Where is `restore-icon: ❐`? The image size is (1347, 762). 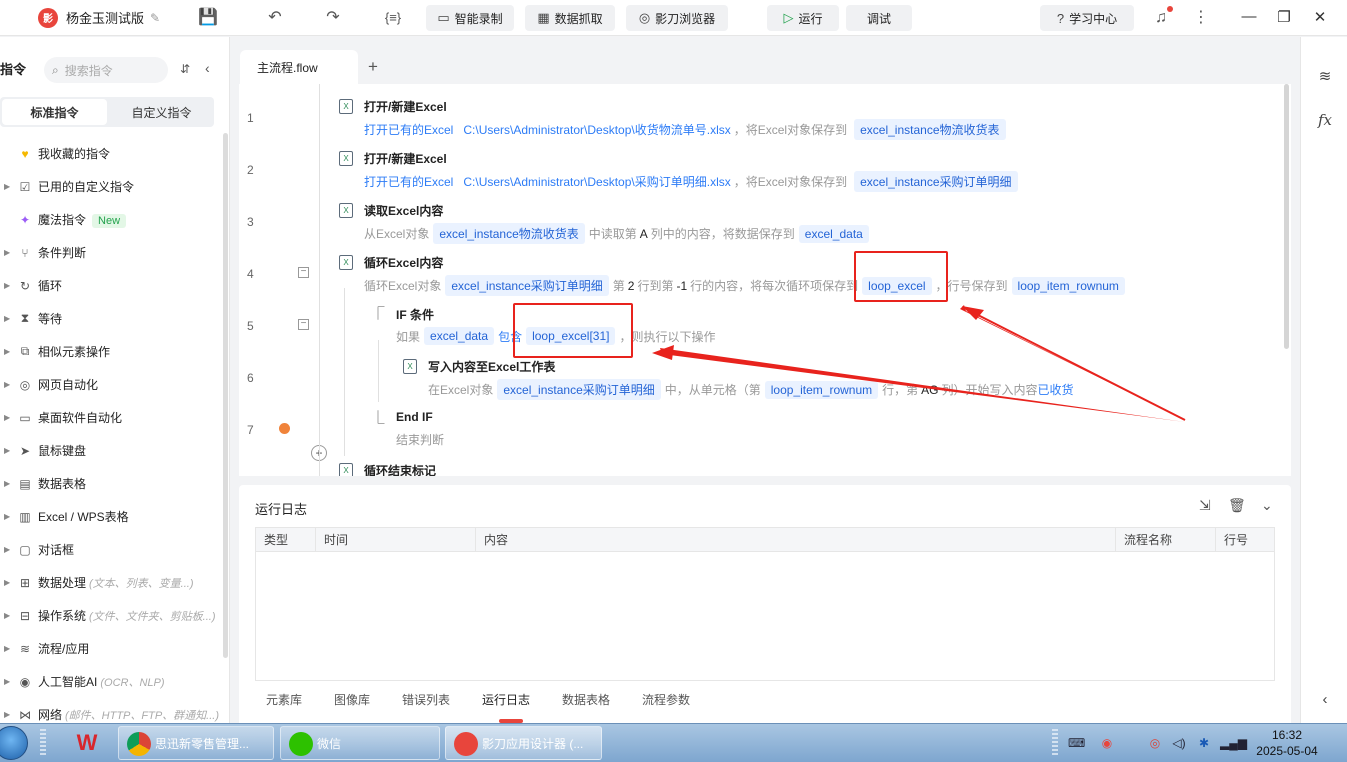 restore-icon: ❐ is located at coordinates (1284, 17).